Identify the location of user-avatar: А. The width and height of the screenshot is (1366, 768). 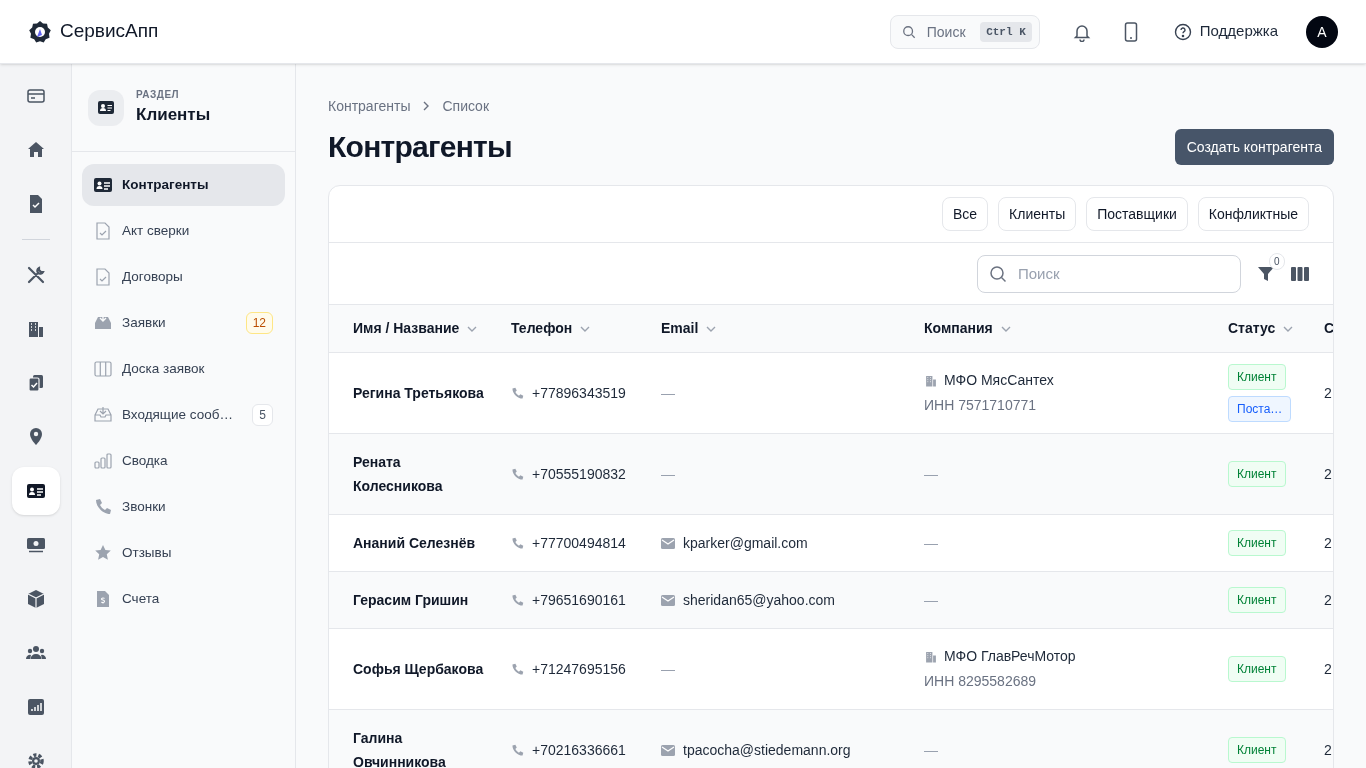
(1322, 31).